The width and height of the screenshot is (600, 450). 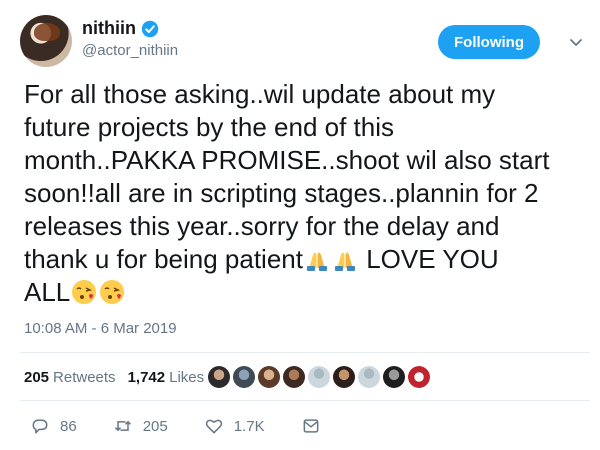 I want to click on direct-message-button, so click(x=316, y=426).